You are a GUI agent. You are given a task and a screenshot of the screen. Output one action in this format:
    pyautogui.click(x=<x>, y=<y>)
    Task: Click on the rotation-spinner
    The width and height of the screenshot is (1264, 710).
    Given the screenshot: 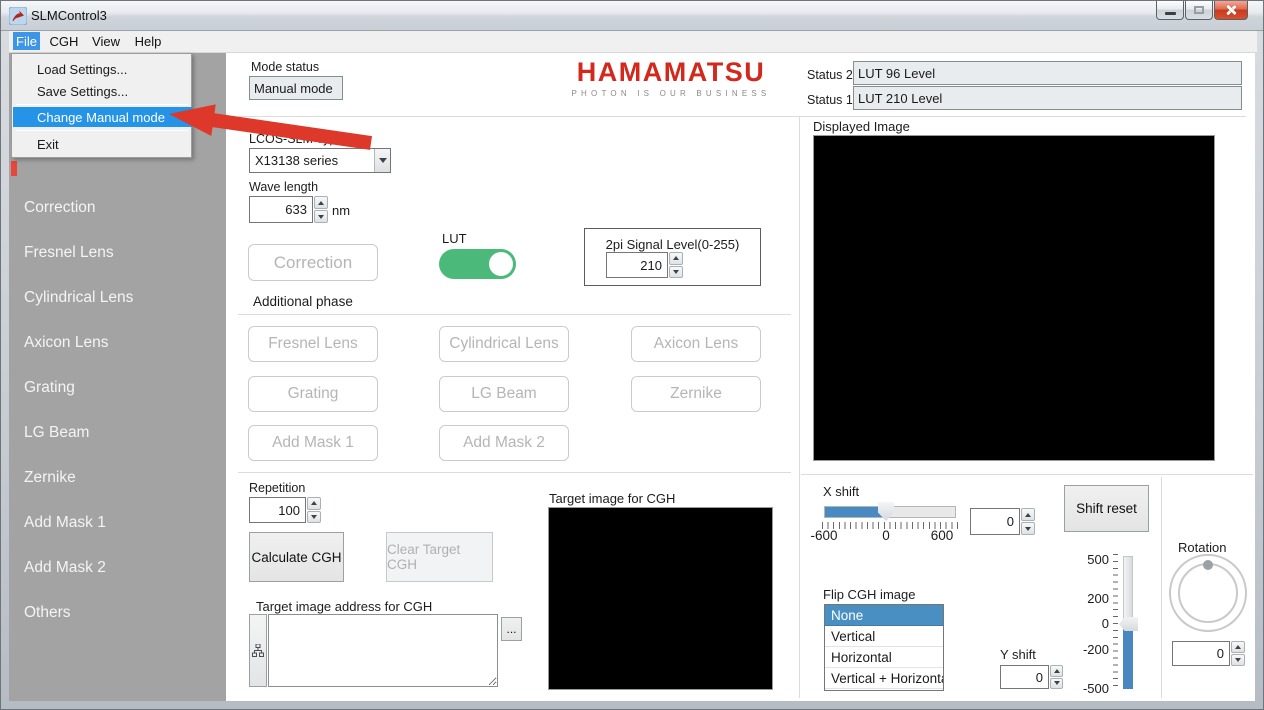 What is the action you would take?
    pyautogui.click(x=1238, y=653)
    